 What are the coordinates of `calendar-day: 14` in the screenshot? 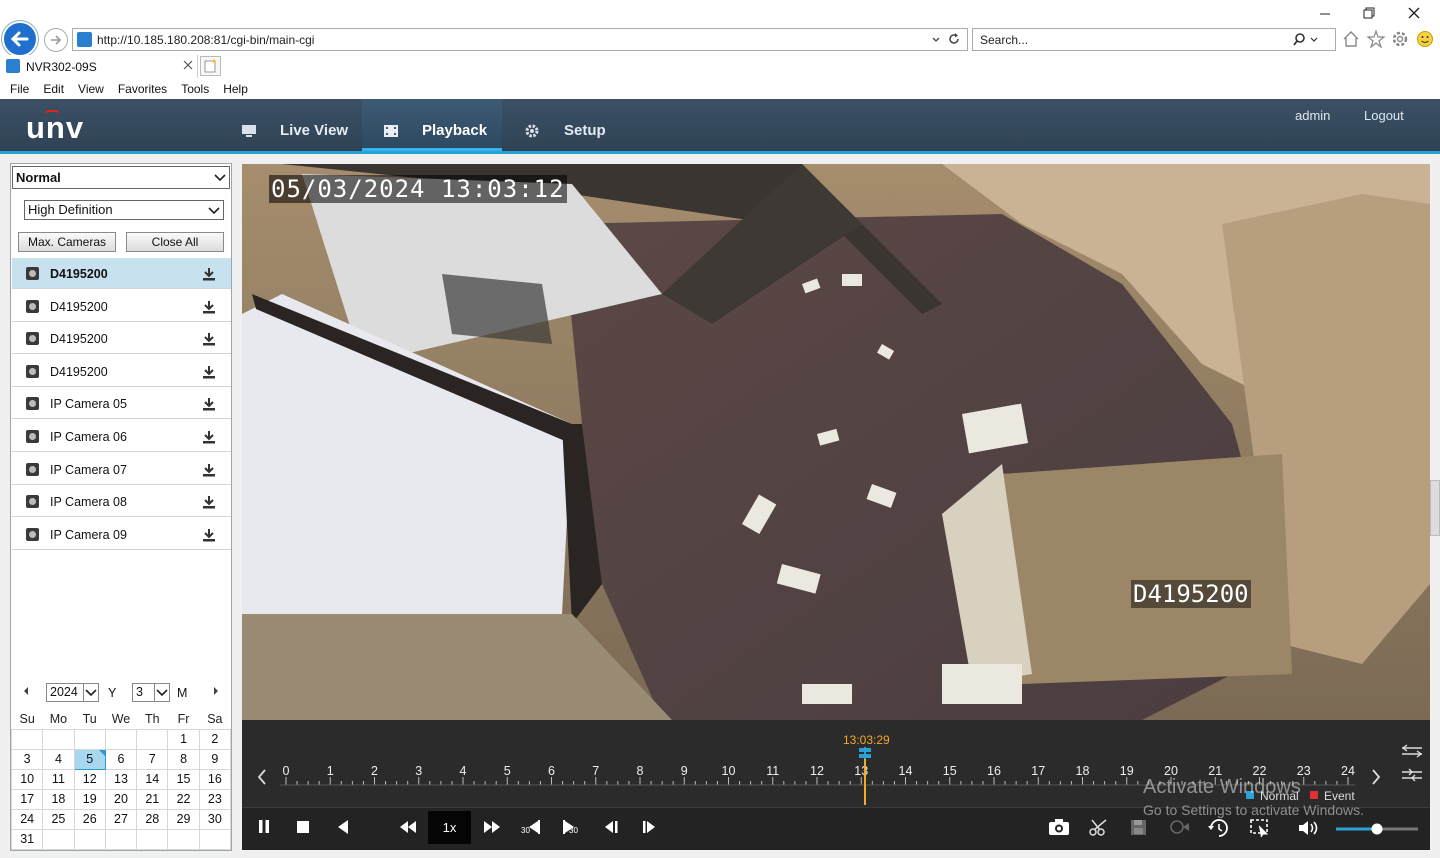 It's located at (152, 779).